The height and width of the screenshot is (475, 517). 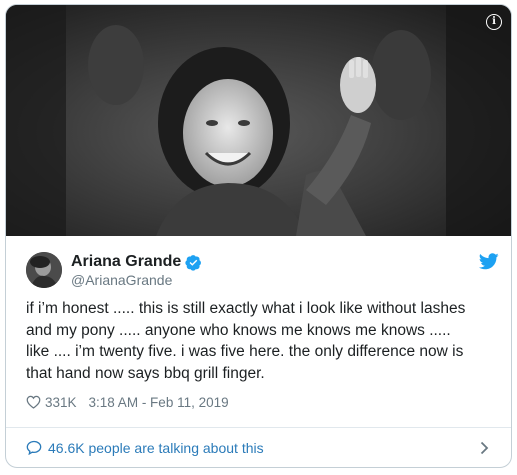 I want to click on verified-badge-icon, so click(x=193, y=262).